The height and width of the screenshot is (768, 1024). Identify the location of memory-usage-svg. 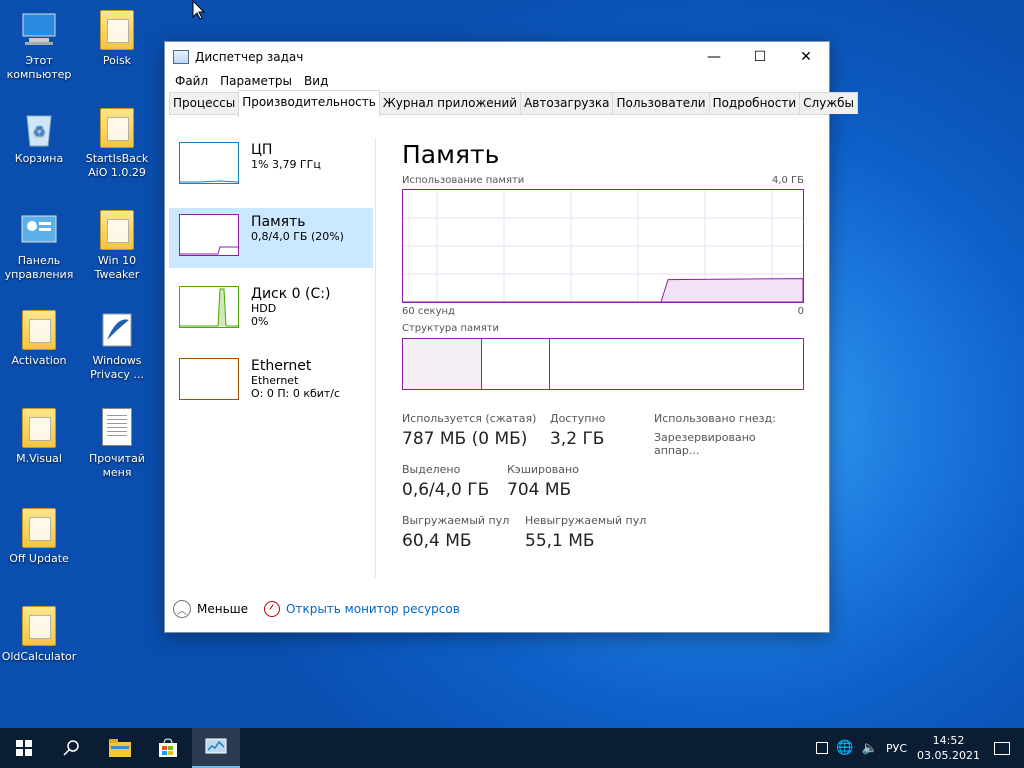
(603, 246).